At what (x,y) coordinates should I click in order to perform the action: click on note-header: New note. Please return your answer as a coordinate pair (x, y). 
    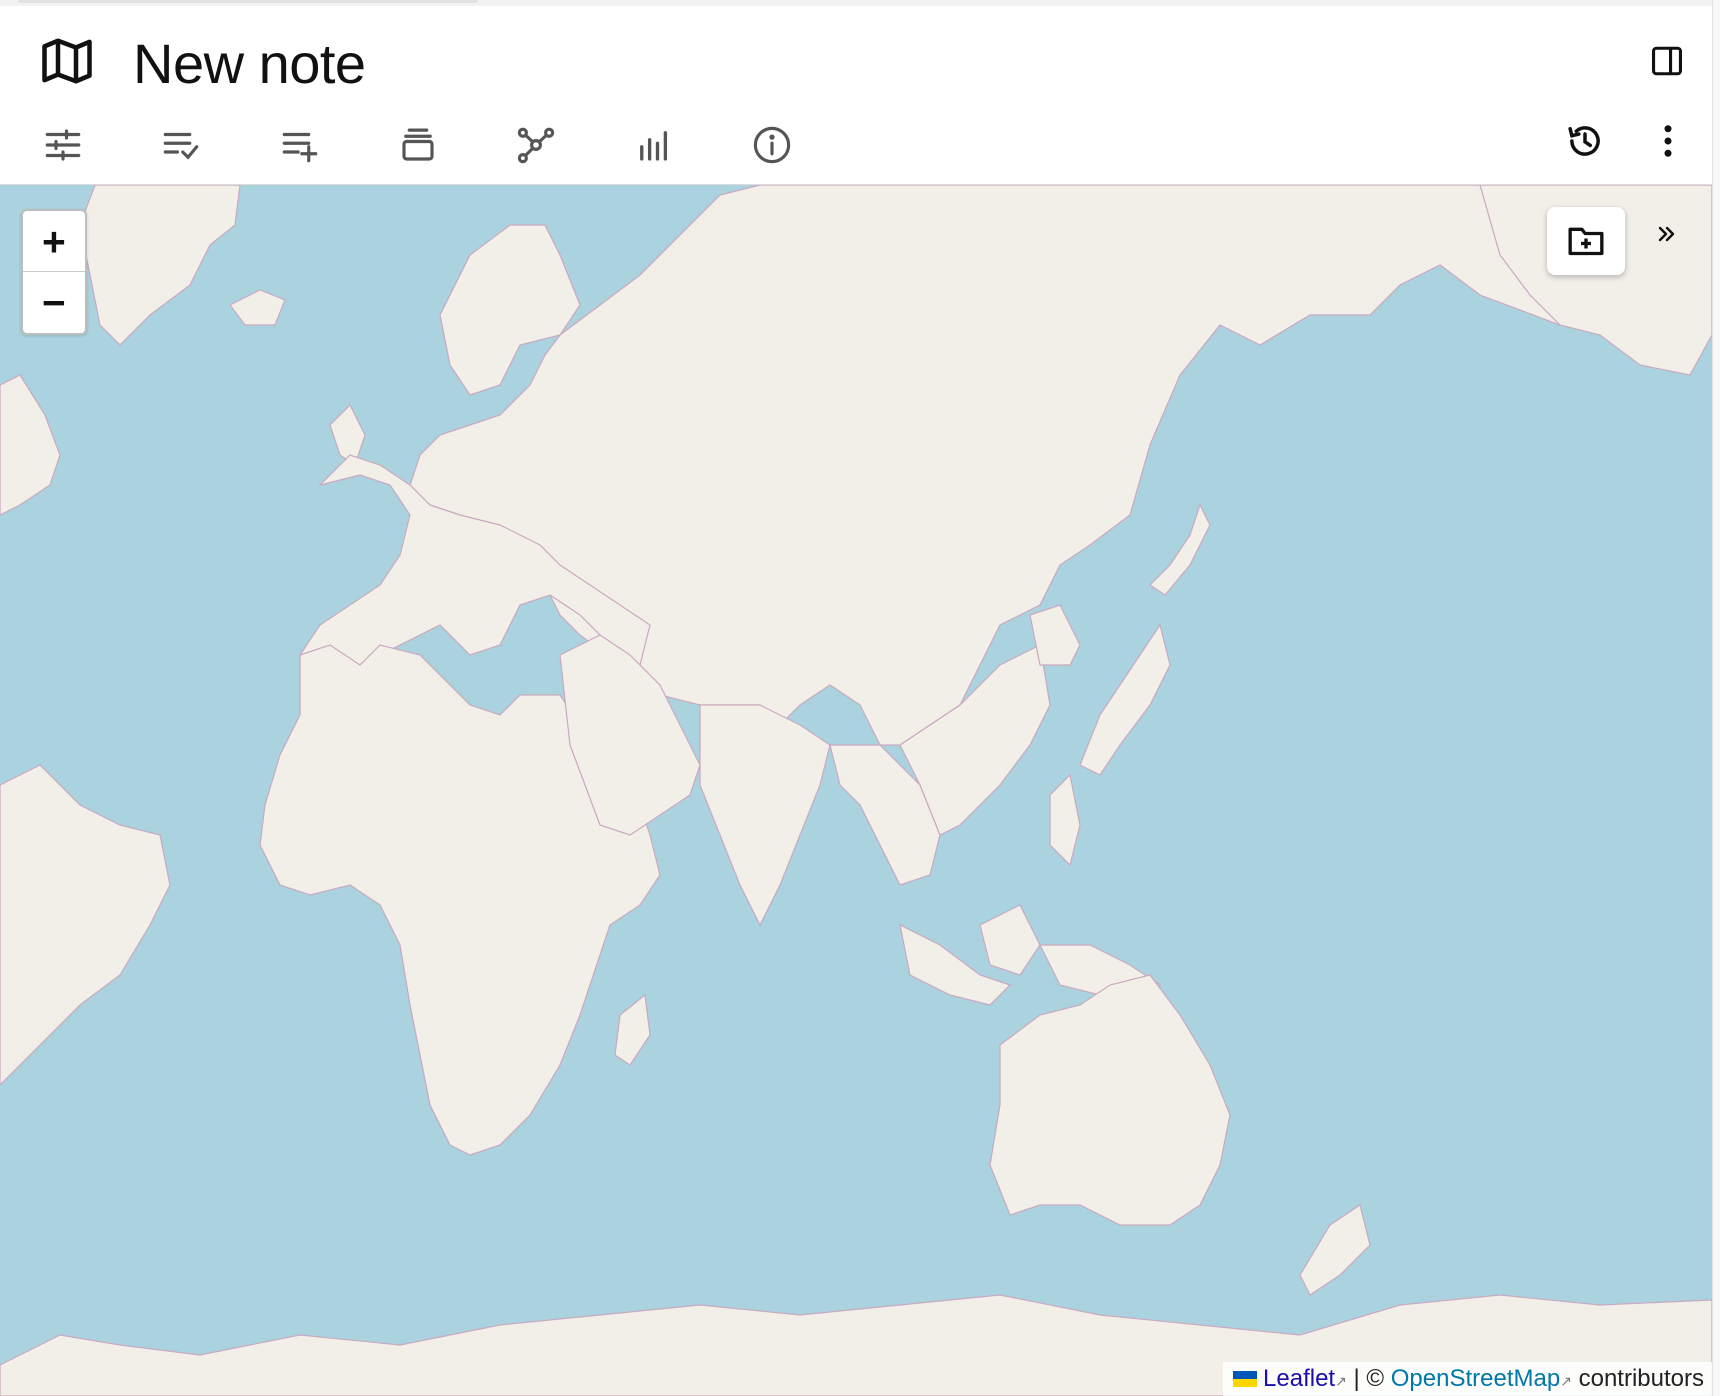
    Looking at the image, I should click on (856, 56).